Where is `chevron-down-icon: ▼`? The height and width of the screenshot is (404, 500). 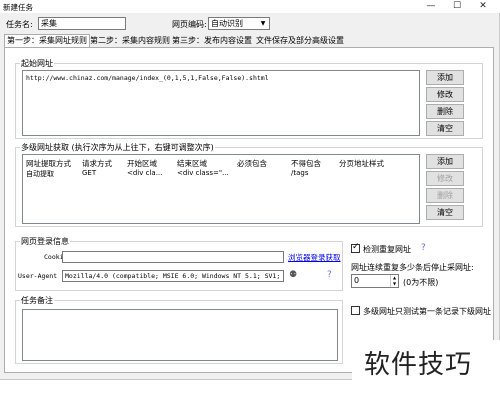 chevron-down-icon: ▼ is located at coordinates (263, 23).